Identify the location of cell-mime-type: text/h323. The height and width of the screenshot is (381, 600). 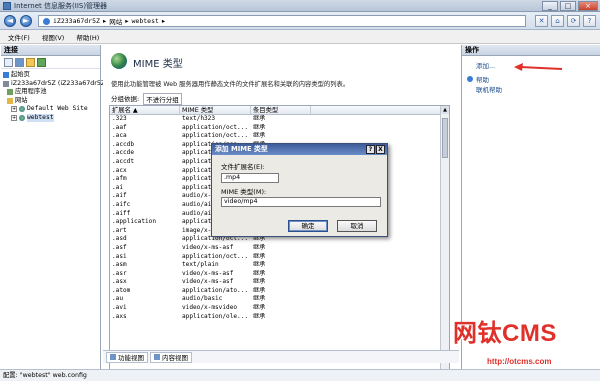
(199, 118).